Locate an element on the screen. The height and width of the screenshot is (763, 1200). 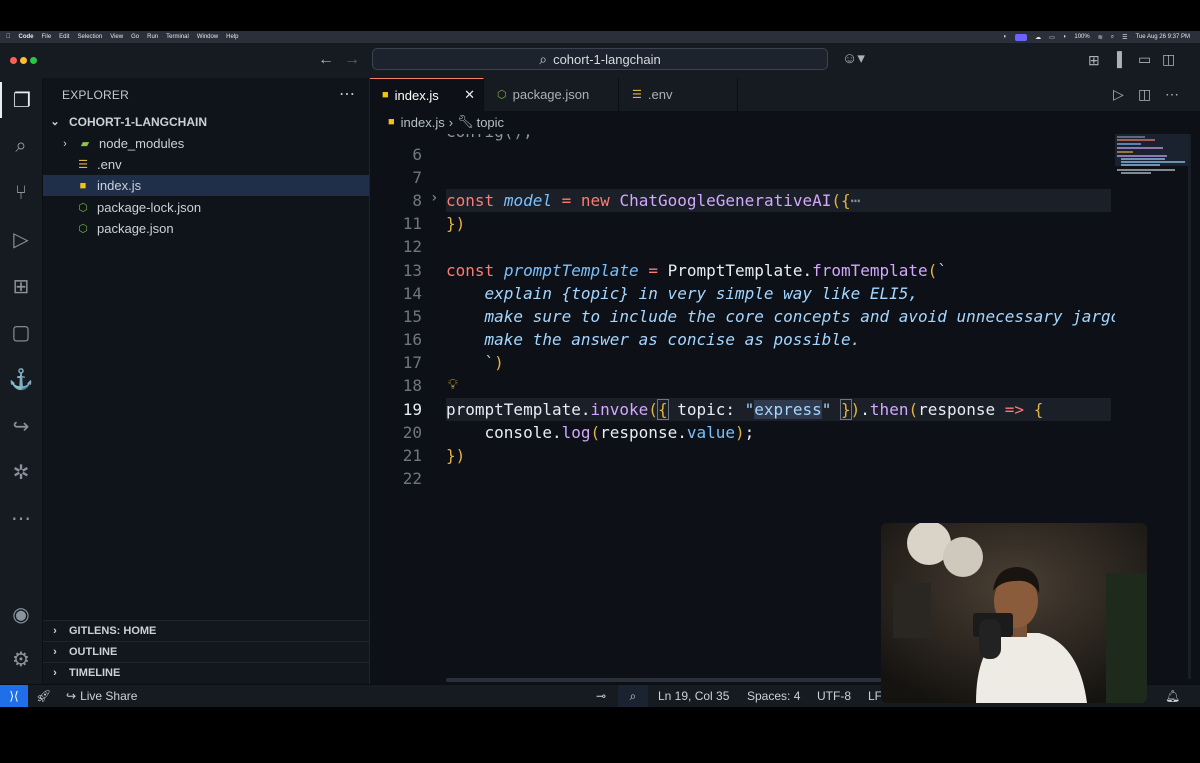
source-control-icon: ⑂ is located at coordinates (21, 193).